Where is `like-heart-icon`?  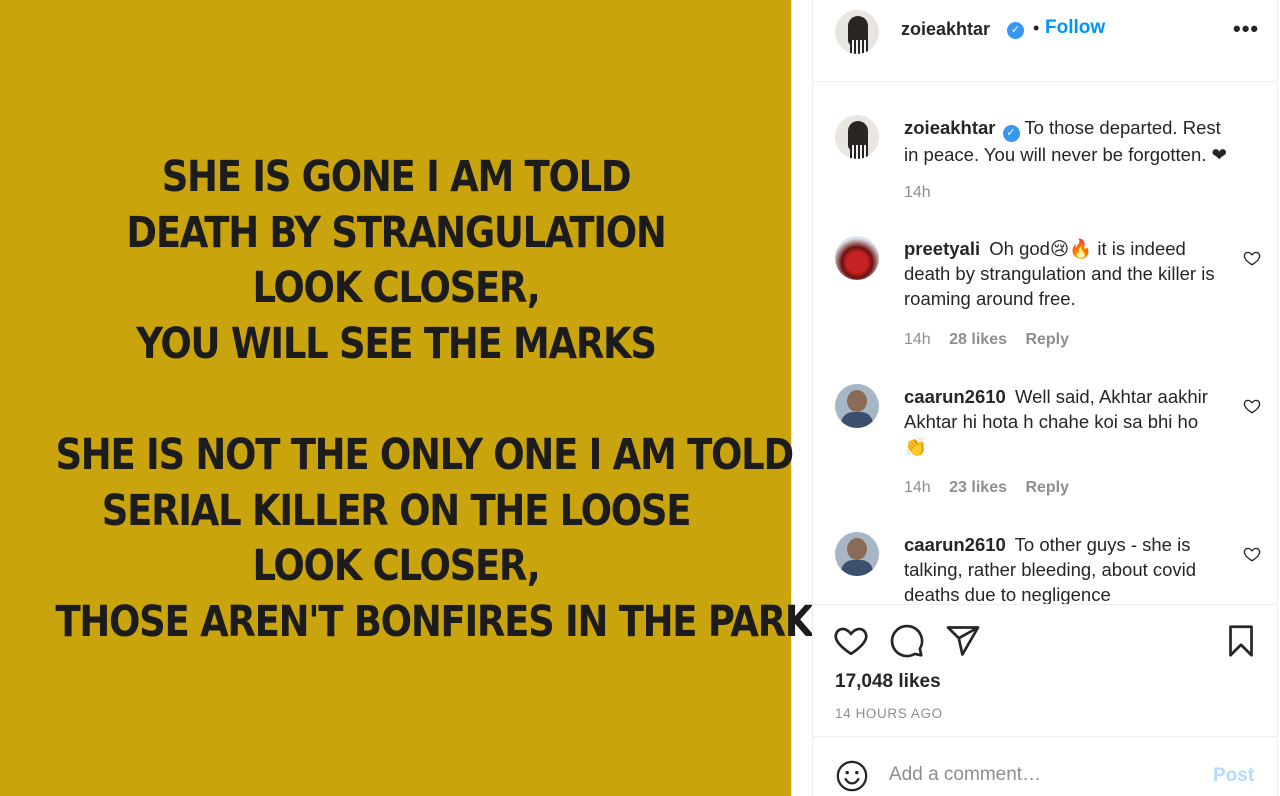 like-heart-icon is located at coordinates (851, 641).